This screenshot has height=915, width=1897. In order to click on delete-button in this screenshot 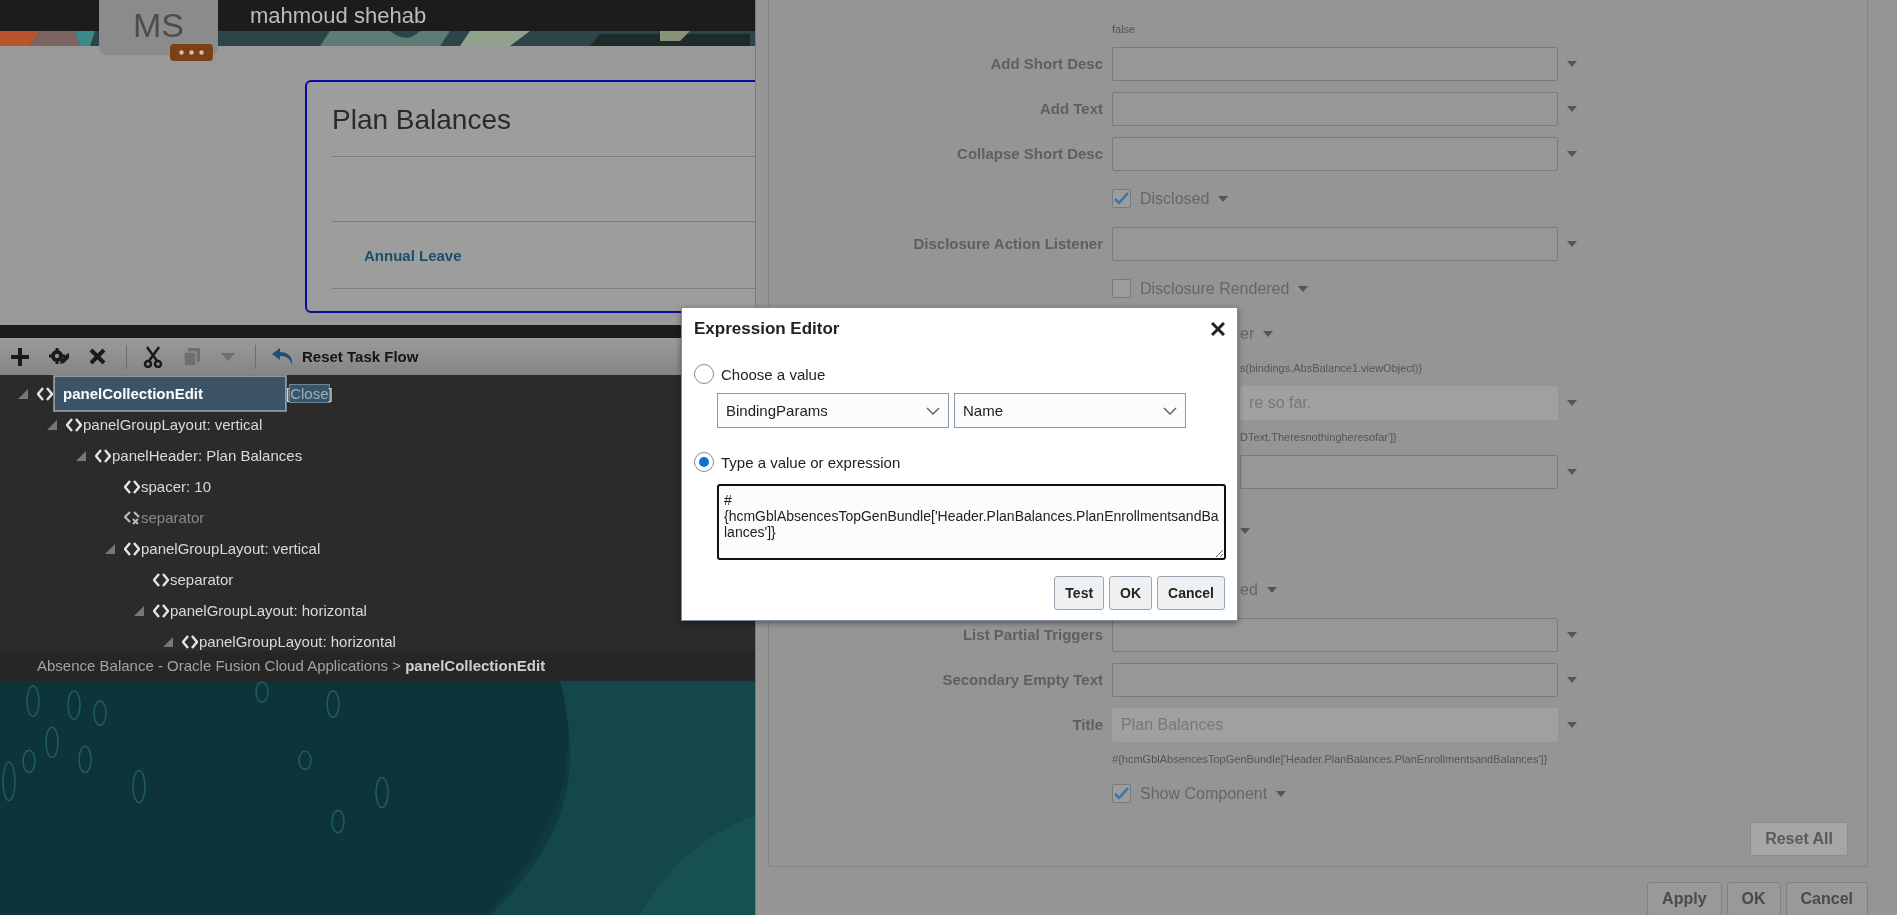, I will do `click(97, 356)`.